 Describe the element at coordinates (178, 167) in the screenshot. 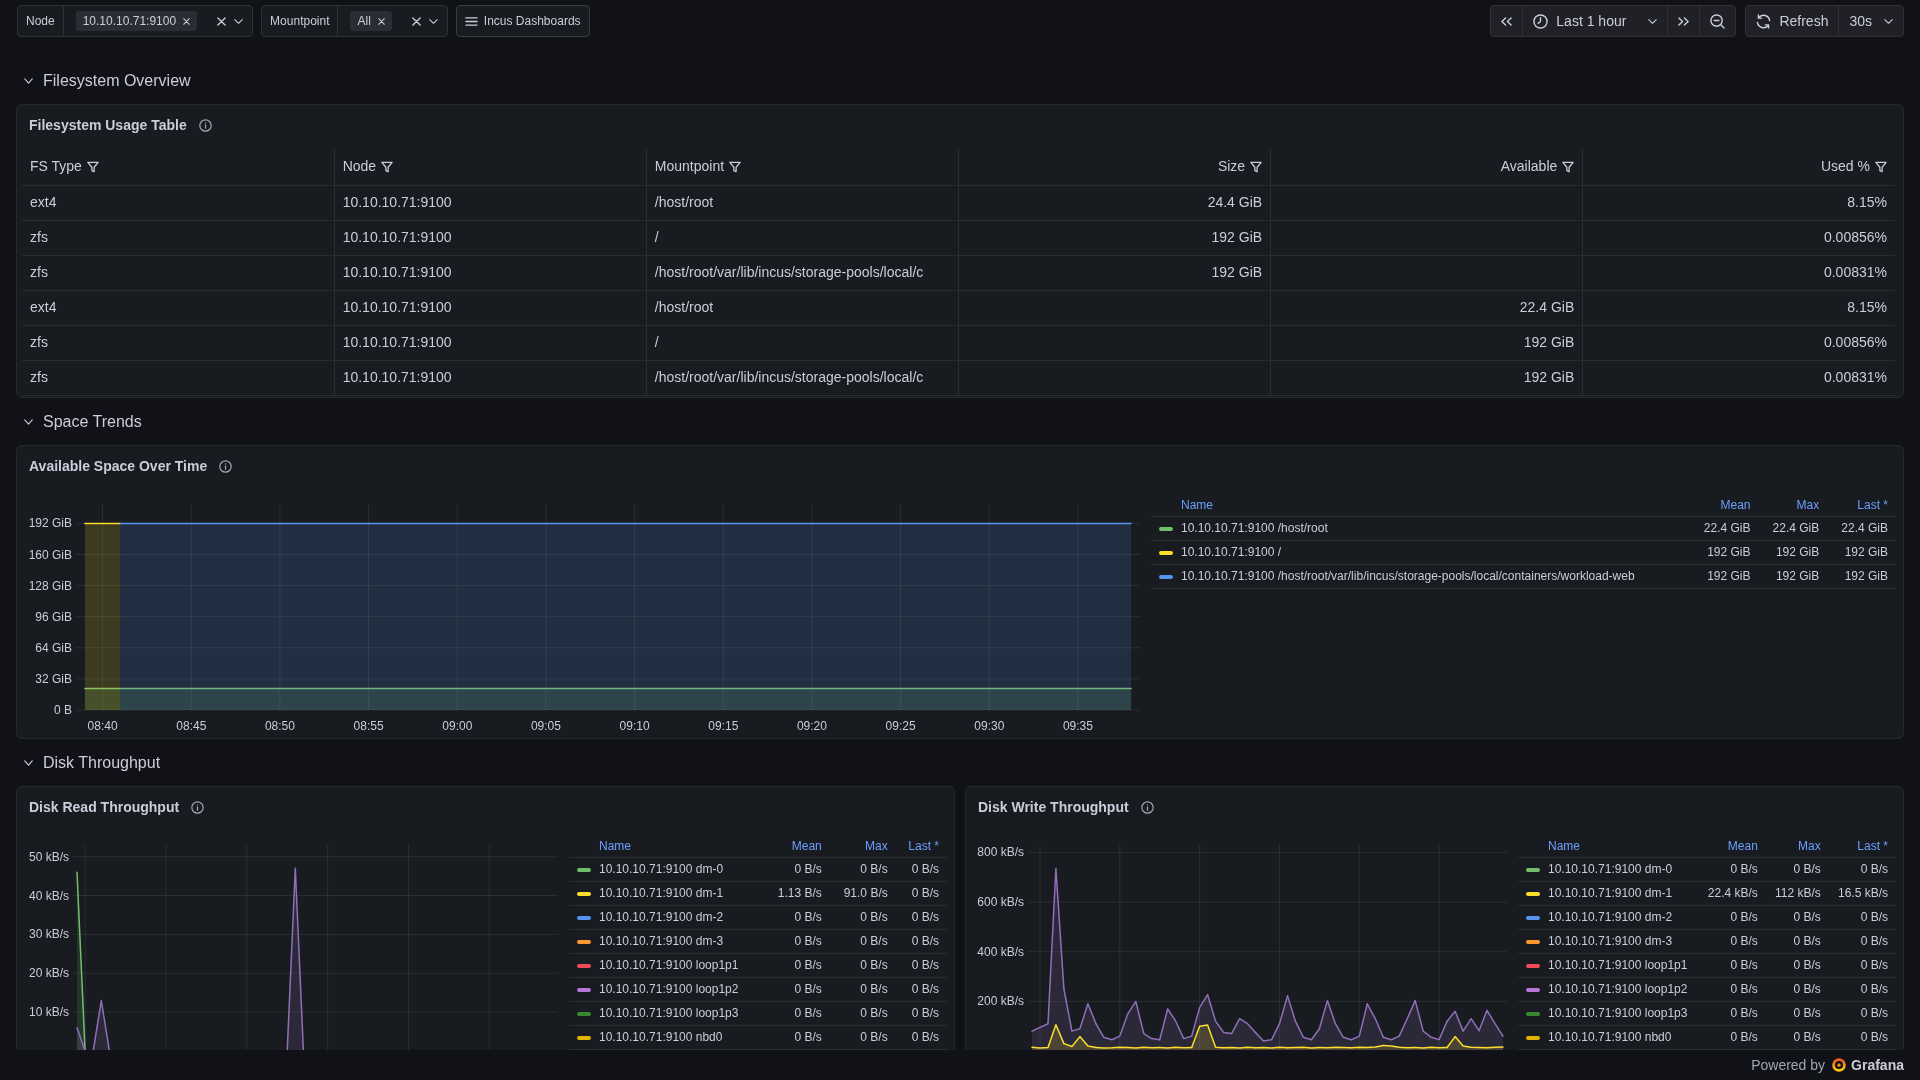

I see `column-header: FS Type` at that location.